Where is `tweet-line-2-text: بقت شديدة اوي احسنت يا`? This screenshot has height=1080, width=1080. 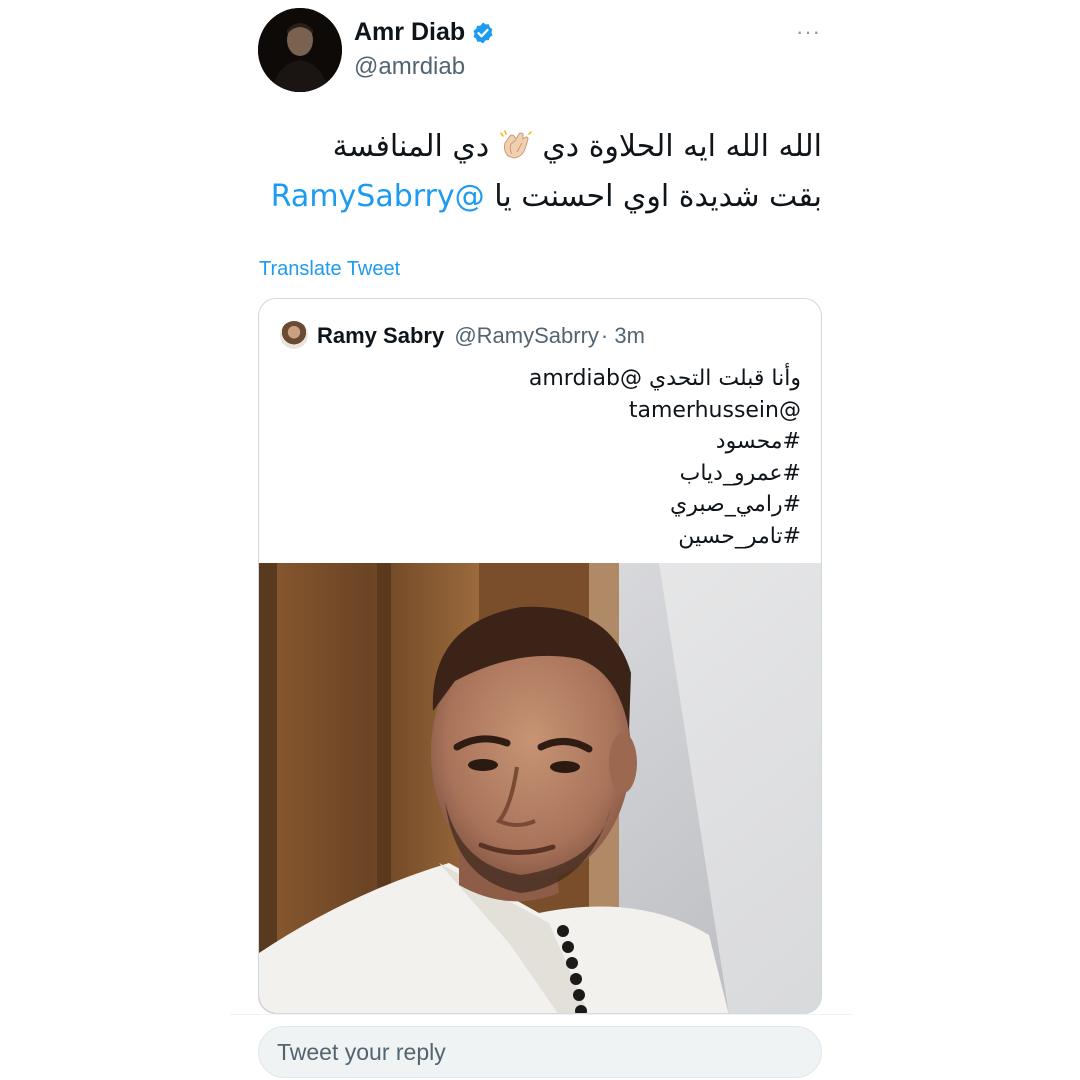
tweet-line-2-text: بقت شديدة اوي احسنت يا is located at coordinates (658, 196).